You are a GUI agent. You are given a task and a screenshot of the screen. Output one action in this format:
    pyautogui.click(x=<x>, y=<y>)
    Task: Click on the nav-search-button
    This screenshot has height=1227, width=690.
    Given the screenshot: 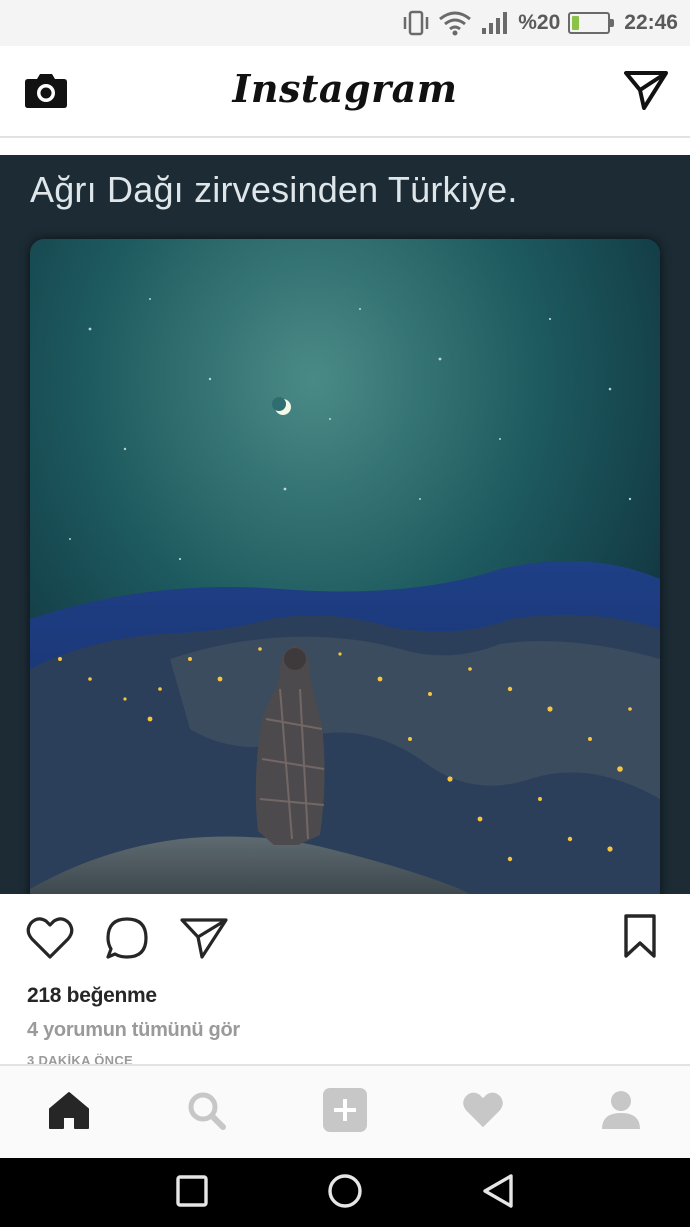 What is the action you would take?
    pyautogui.click(x=206, y=1112)
    